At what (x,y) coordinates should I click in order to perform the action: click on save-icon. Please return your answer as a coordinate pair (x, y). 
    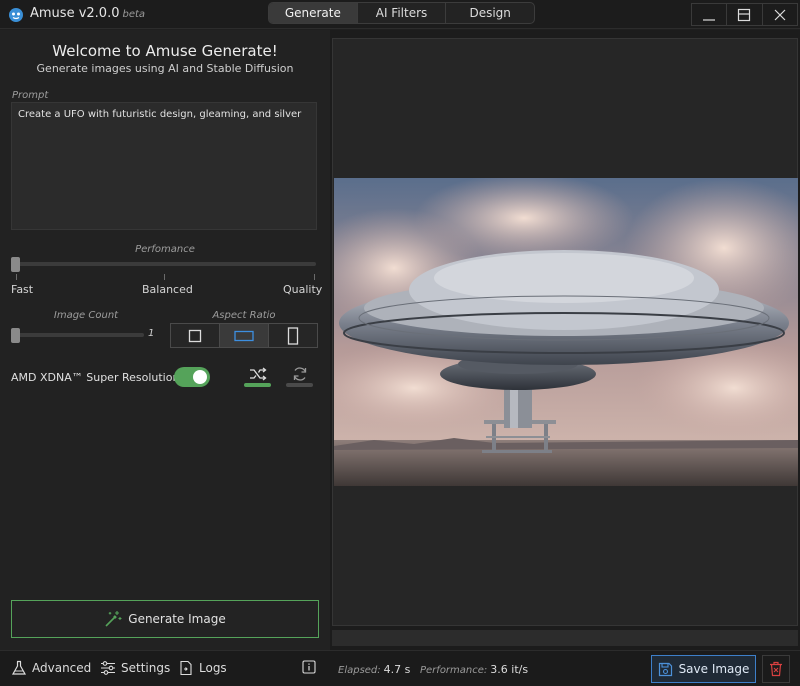
    Looking at the image, I should click on (665, 669).